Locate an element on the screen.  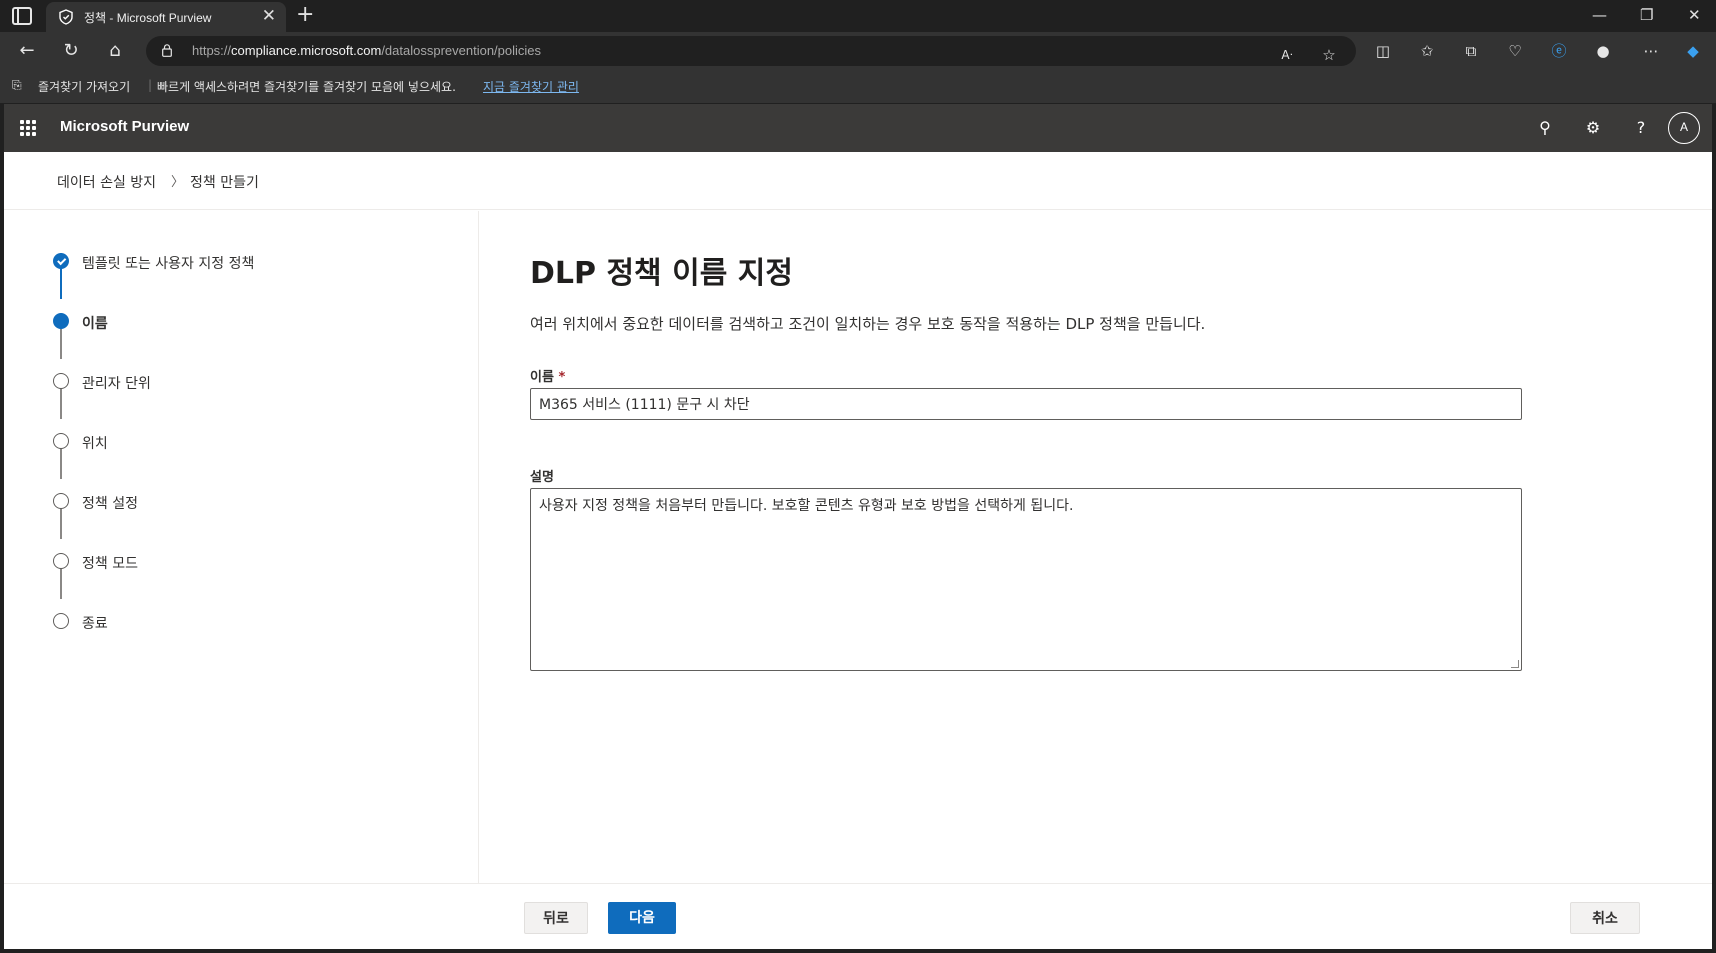
avatar: A is located at coordinates (1684, 128).